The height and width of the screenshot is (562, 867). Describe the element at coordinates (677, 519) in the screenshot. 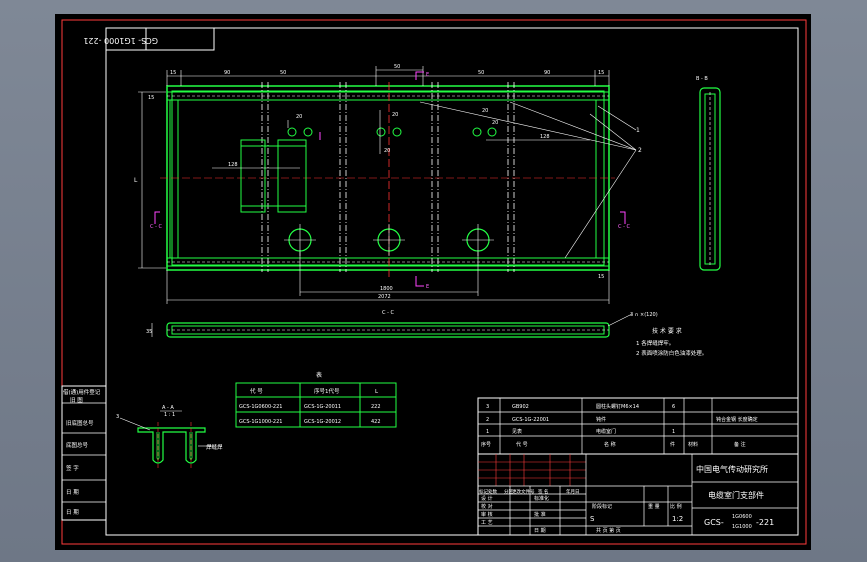

I see `tb-scale-value: 1:2` at that location.